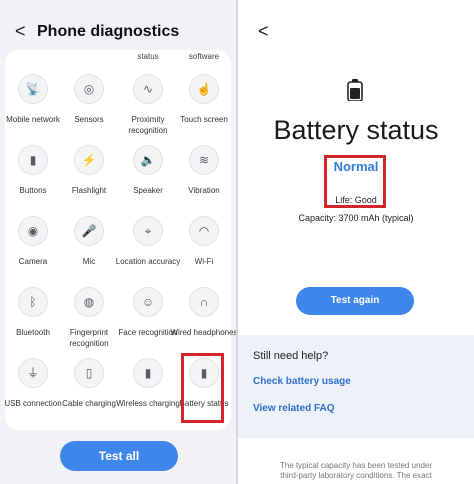  I want to click on battery-status-title: Battery status, so click(356, 130).